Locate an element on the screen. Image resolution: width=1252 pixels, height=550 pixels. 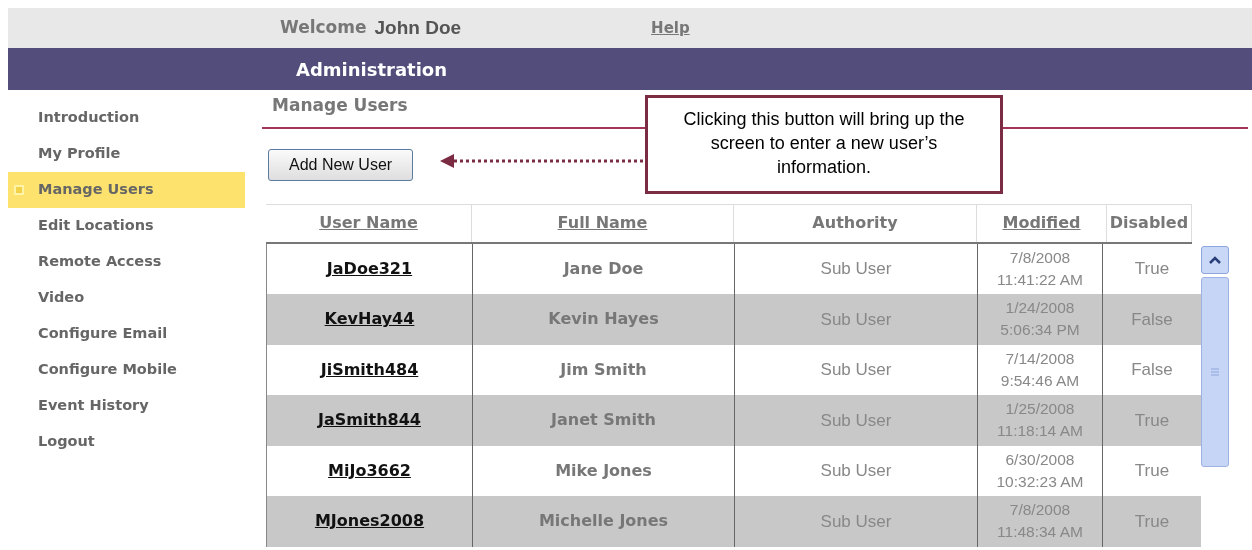
scrollbar-thumb is located at coordinates (1215, 371).